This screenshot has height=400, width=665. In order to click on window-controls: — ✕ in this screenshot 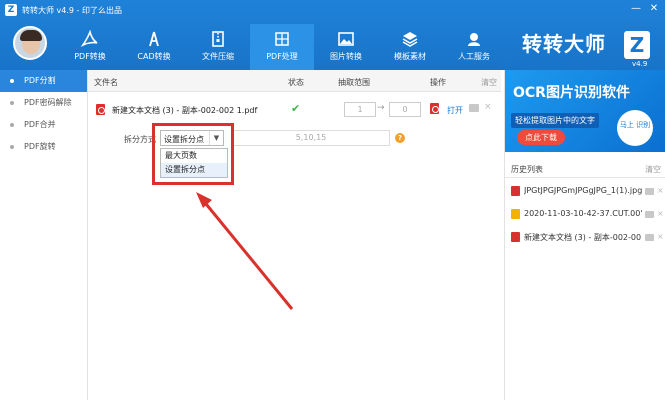, I will do `click(643, 9)`.